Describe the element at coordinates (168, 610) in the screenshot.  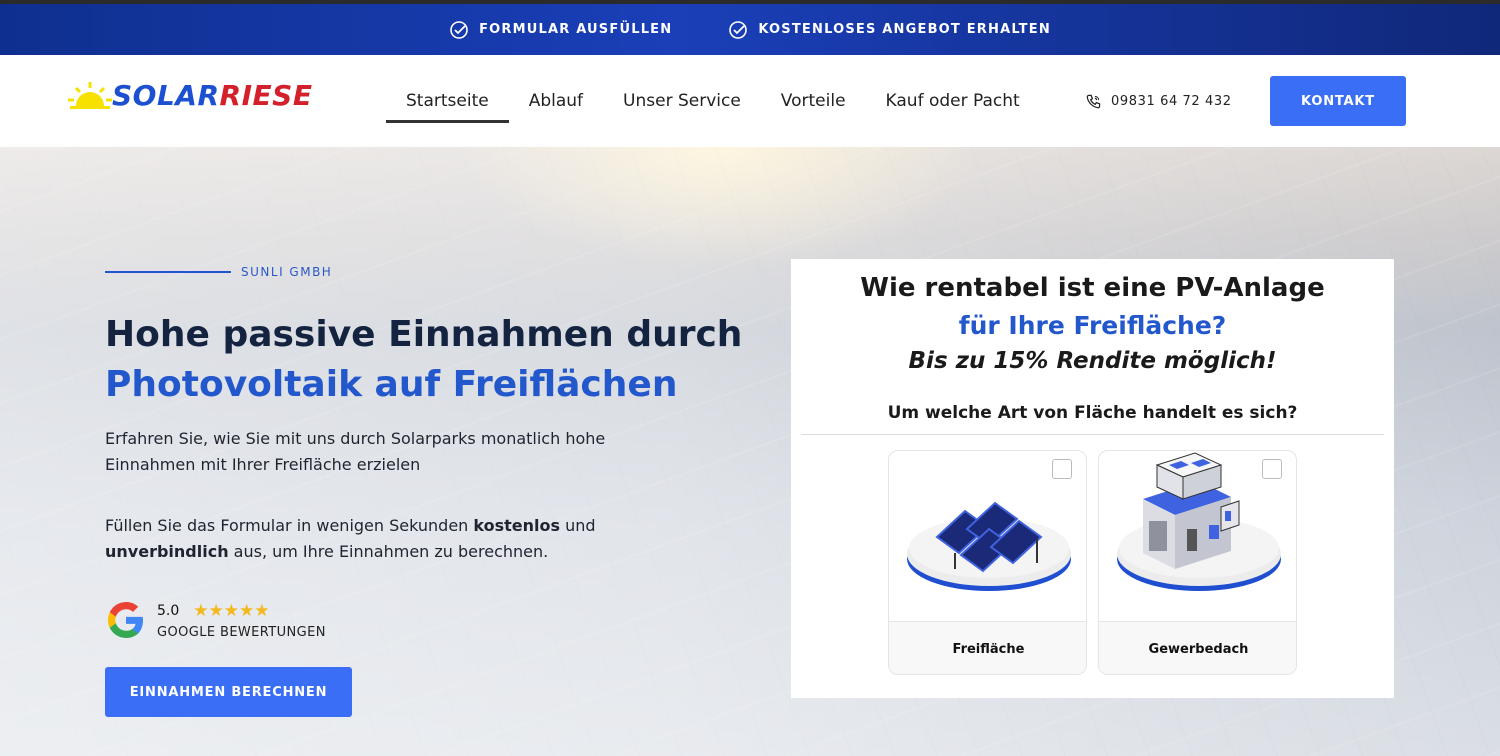
I see `rating-score: 5.0` at that location.